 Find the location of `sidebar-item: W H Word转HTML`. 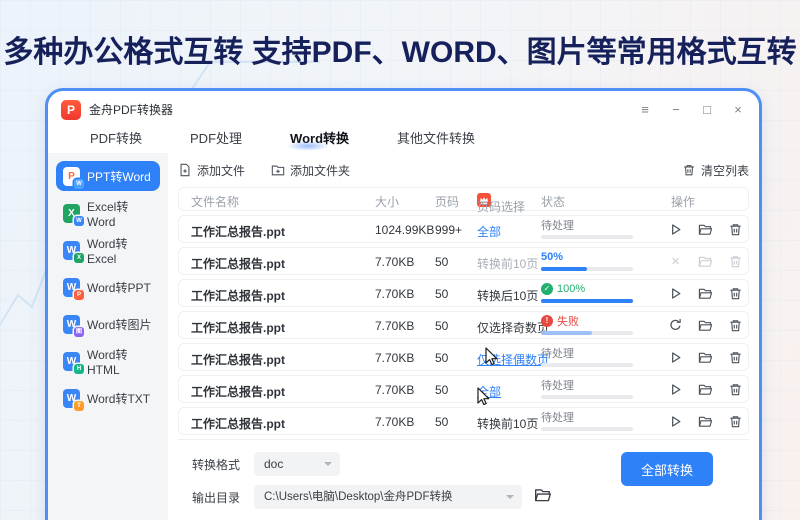

sidebar-item: W H Word转HTML is located at coordinates (108, 361).